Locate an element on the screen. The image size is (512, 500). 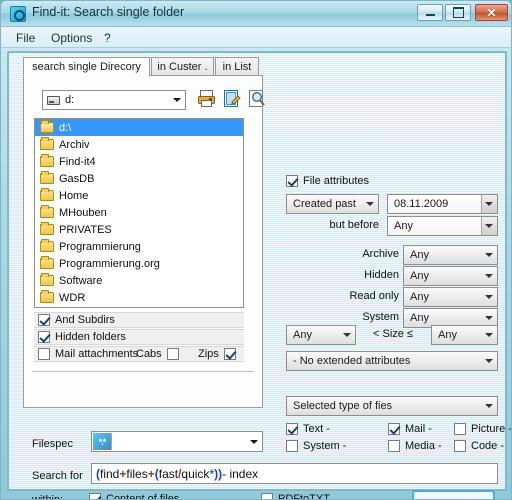
checkbox-and-subdirs: And Subdirs is located at coordinates (76, 320).